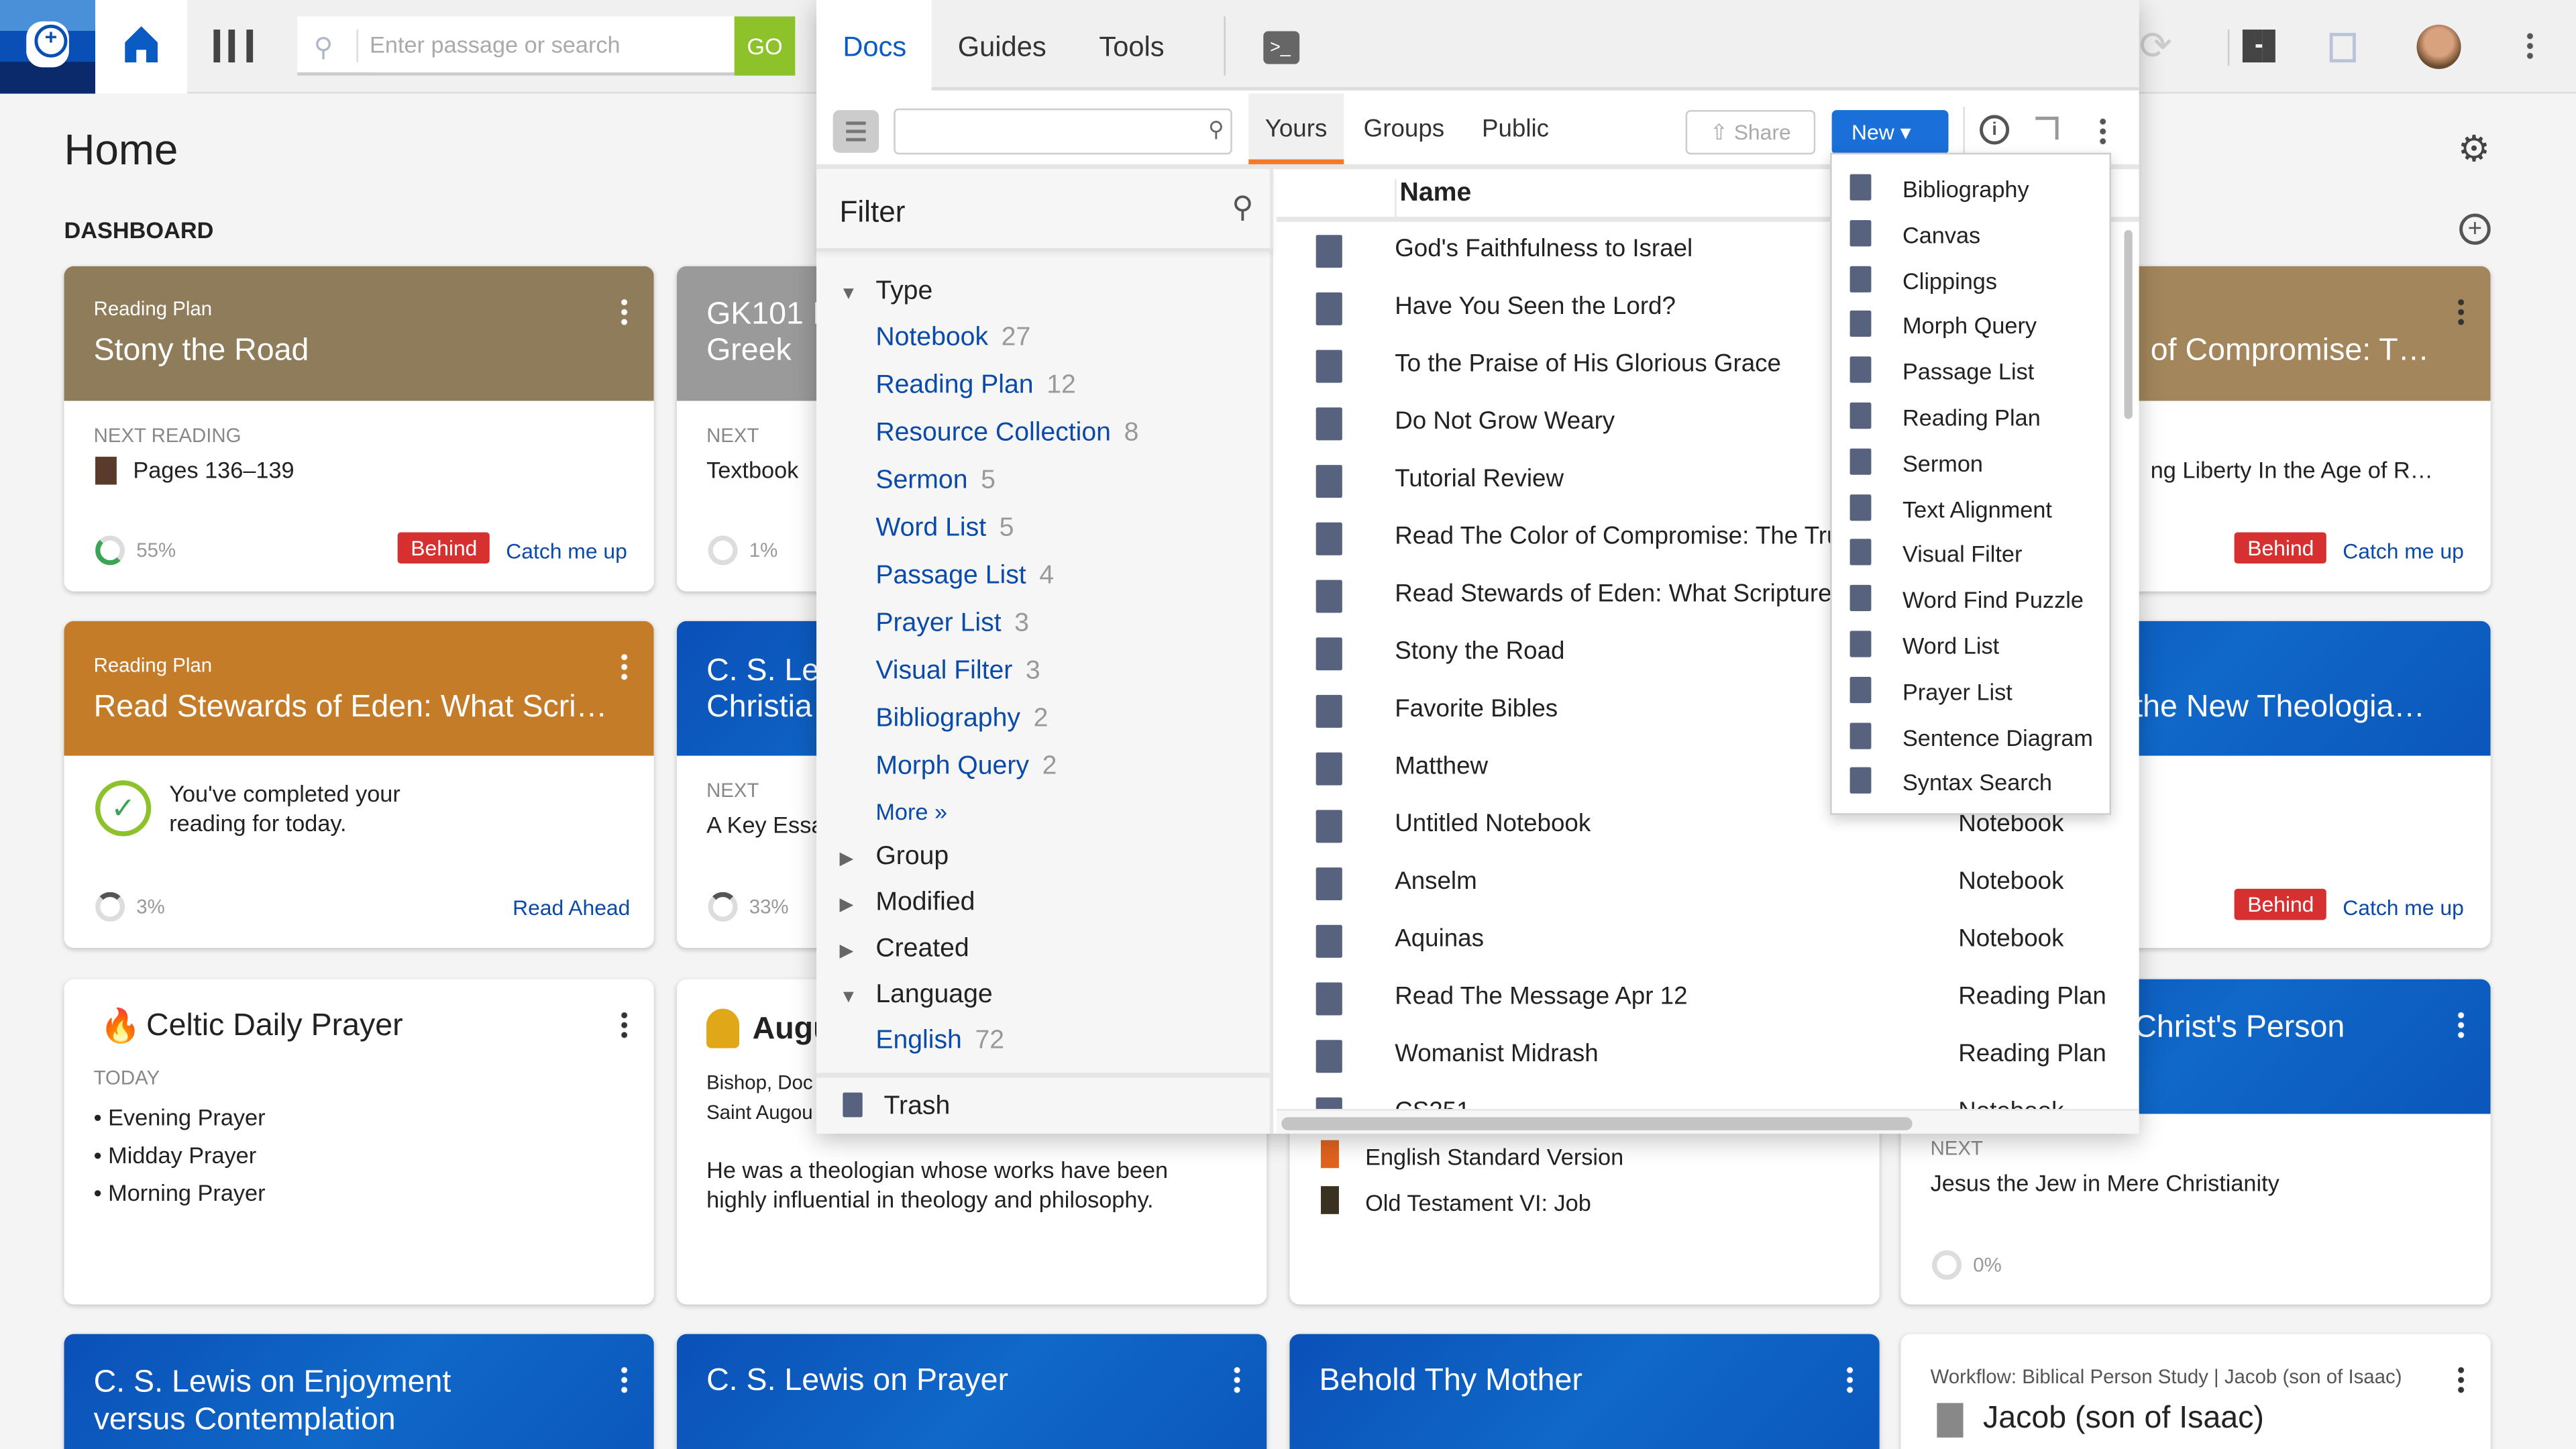 The image size is (2576, 1449). Describe the element at coordinates (1972, 646) in the screenshot. I see `menu-item-word-list: Word List` at that location.